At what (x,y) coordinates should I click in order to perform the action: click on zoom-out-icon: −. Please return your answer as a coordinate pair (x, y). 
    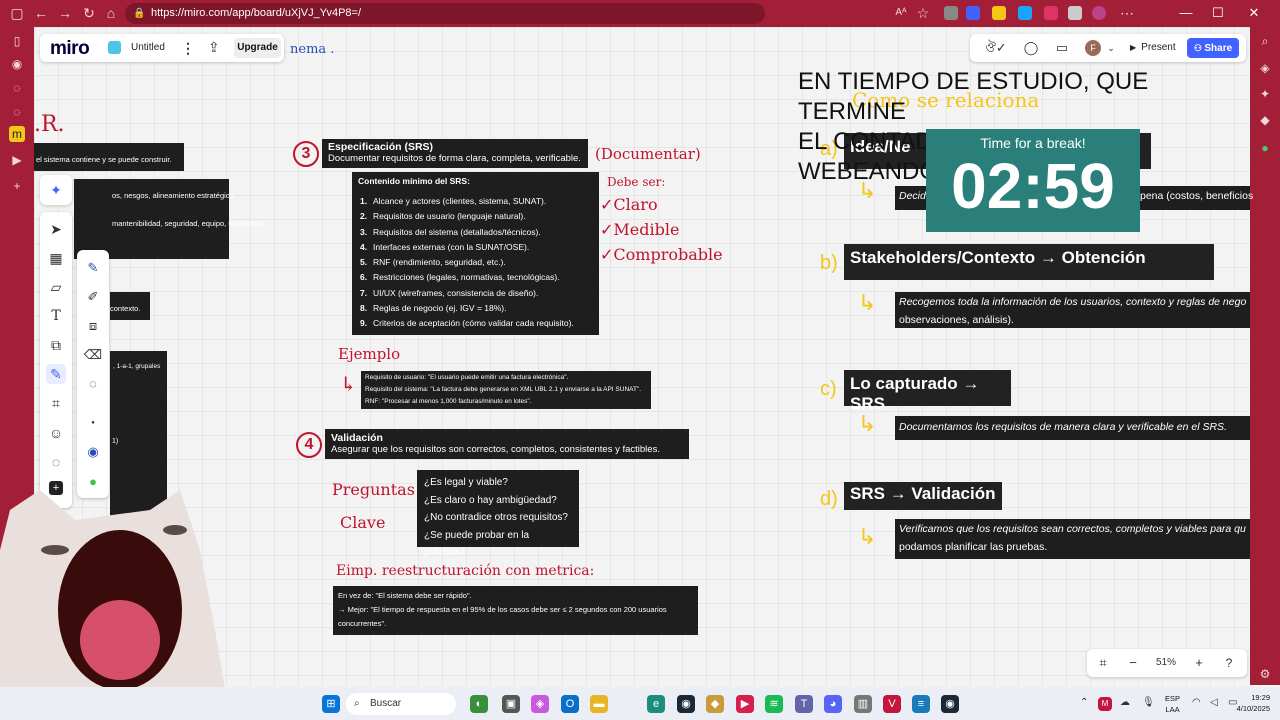
    Looking at the image, I should click on (1133, 663).